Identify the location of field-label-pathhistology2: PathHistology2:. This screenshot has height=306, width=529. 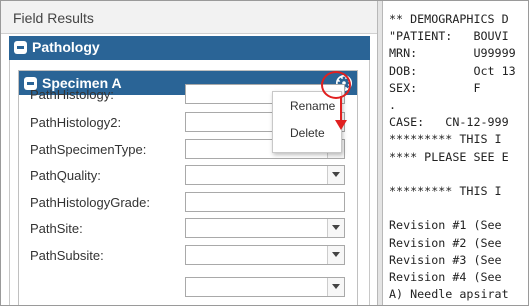
(76, 122).